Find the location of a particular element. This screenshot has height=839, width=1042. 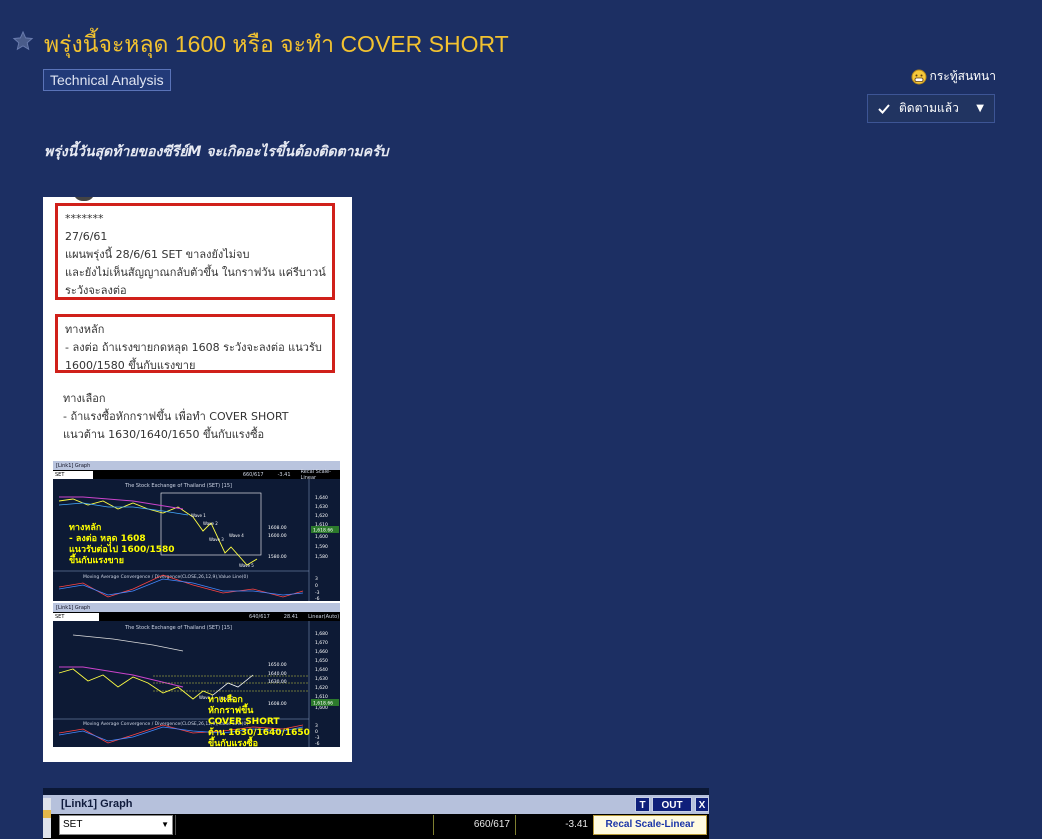

graph-symbol-value: SET is located at coordinates (73, 824).